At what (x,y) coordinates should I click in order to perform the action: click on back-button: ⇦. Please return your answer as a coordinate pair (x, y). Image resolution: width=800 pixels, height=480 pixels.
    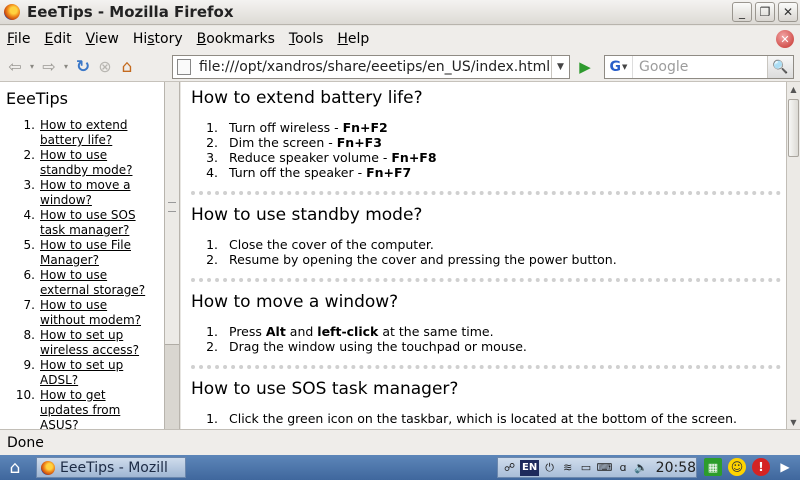
    Looking at the image, I should click on (15, 67).